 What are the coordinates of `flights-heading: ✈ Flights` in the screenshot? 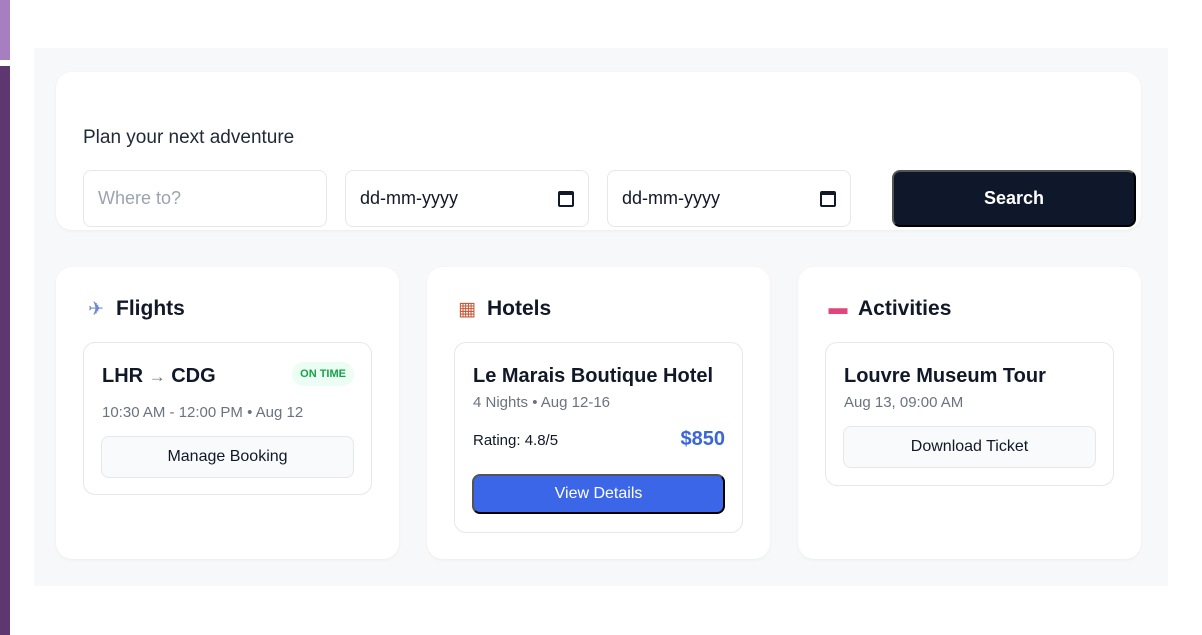 It's located at (135, 309).